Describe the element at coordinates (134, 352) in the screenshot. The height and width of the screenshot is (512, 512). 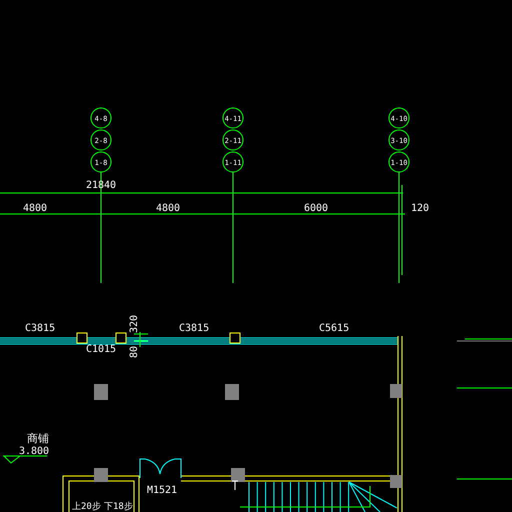
I see `wall-dimension: 80` at that location.